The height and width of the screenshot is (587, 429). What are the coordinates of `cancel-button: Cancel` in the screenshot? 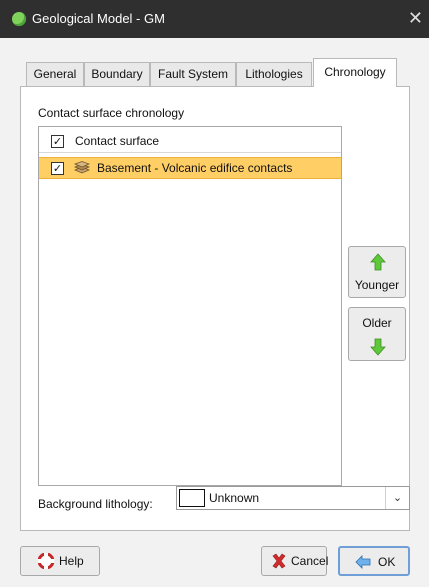 It's located at (295, 561).